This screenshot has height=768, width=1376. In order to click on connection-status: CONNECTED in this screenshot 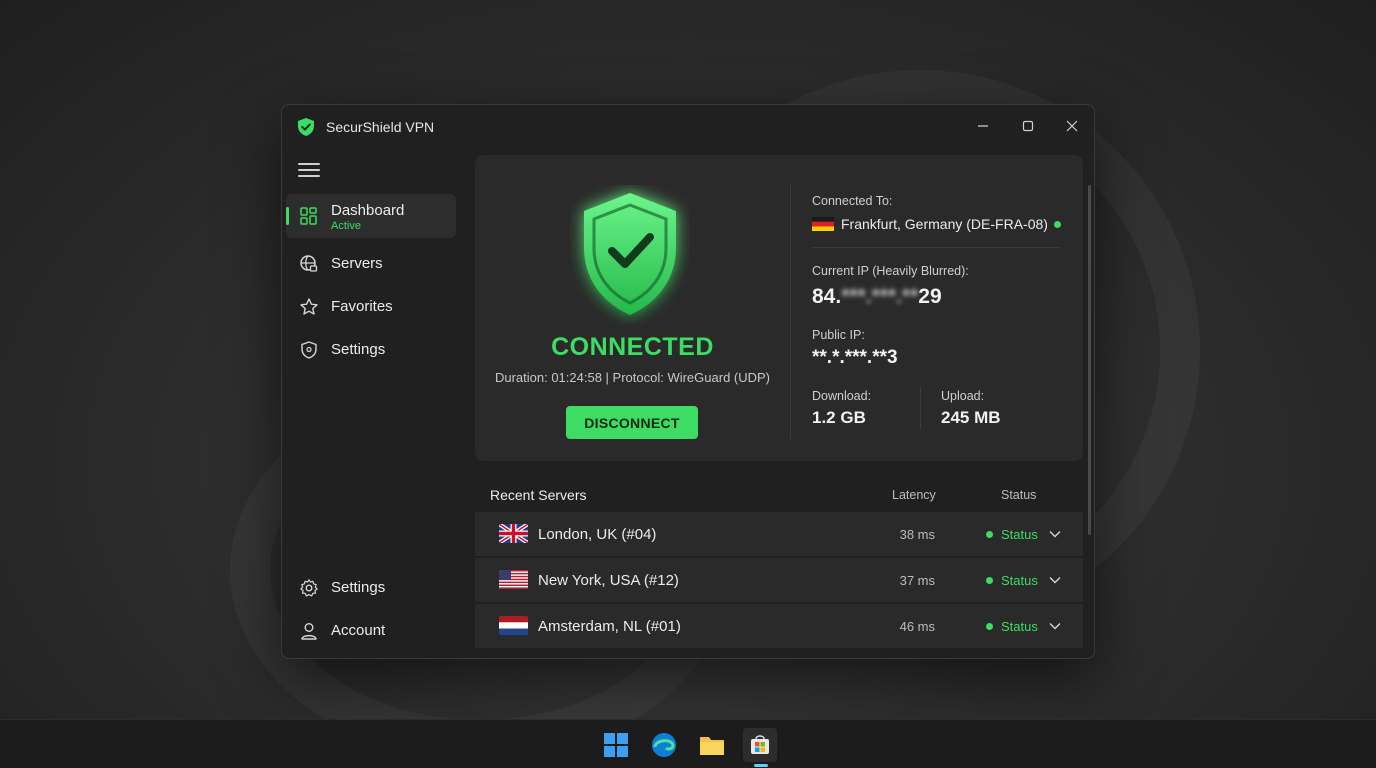, I will do `click(632, 347)`.